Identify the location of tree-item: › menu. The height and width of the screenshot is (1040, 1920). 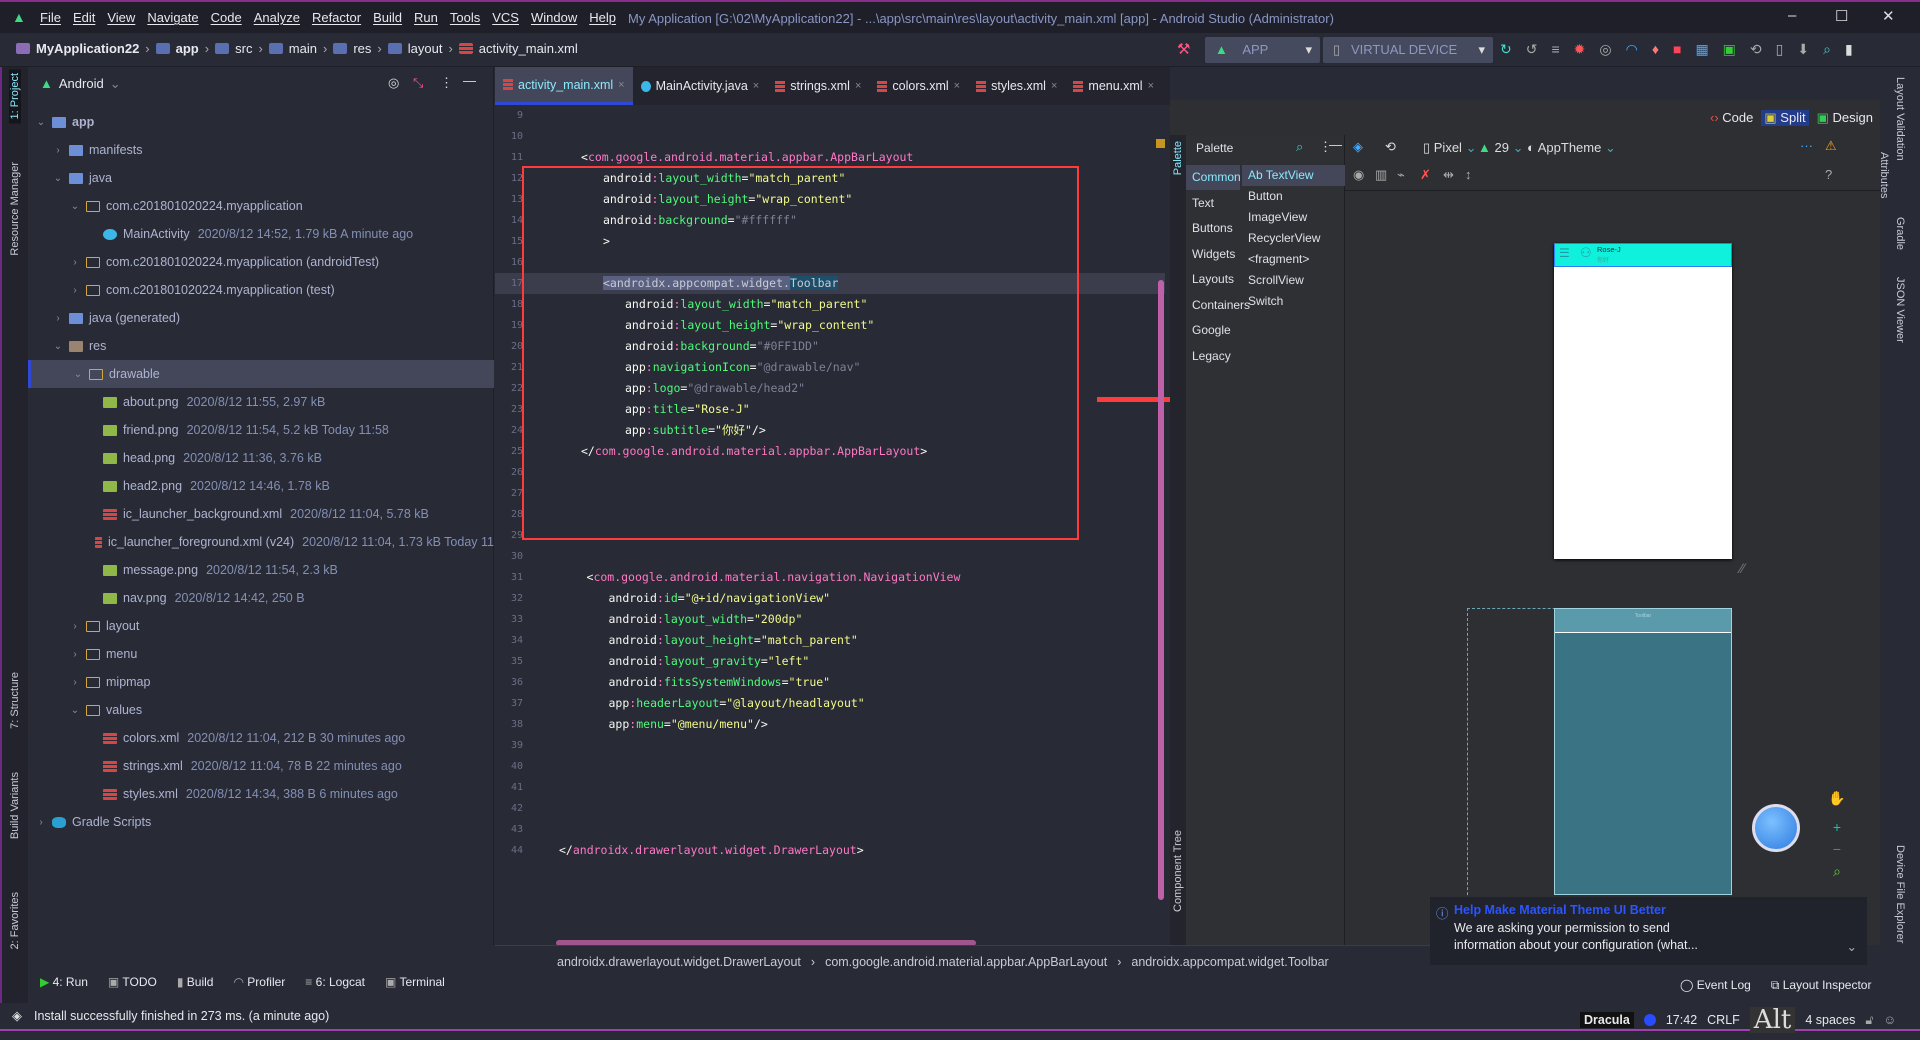
(261, 654).